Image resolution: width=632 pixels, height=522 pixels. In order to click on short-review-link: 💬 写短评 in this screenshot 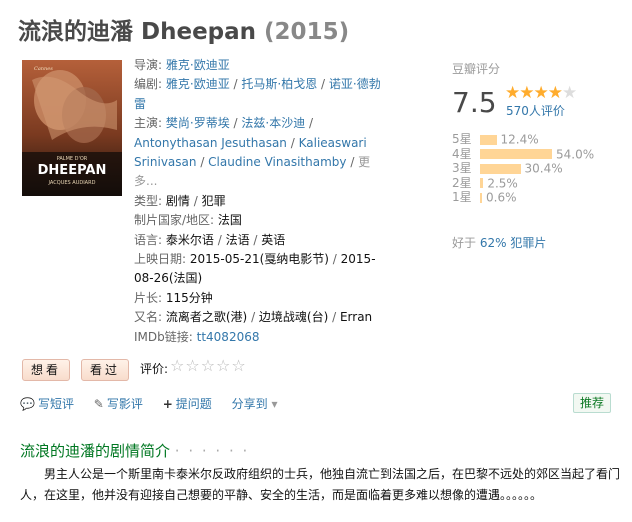, I will do `click(47, 404)`.